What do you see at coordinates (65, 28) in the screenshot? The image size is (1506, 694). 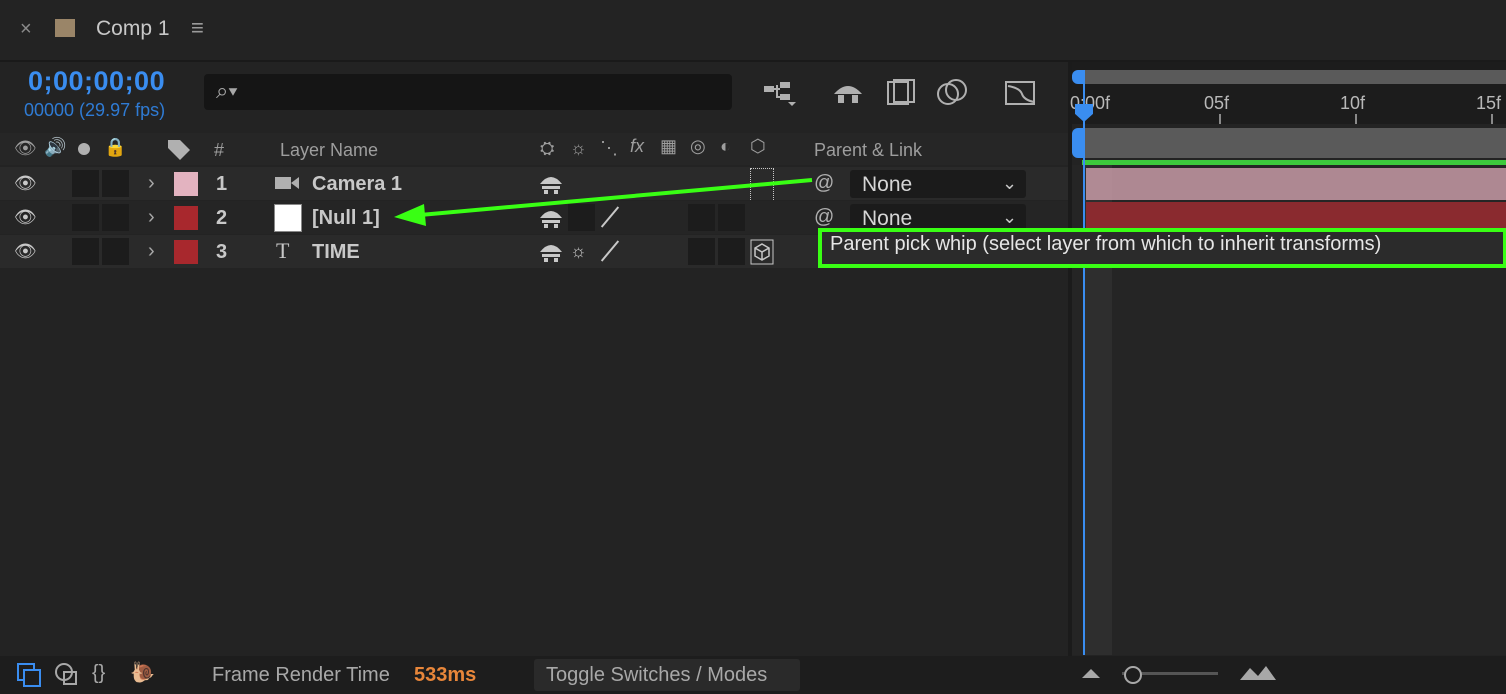 I see `comp-color-swatch` at bounding box center [65, 28].